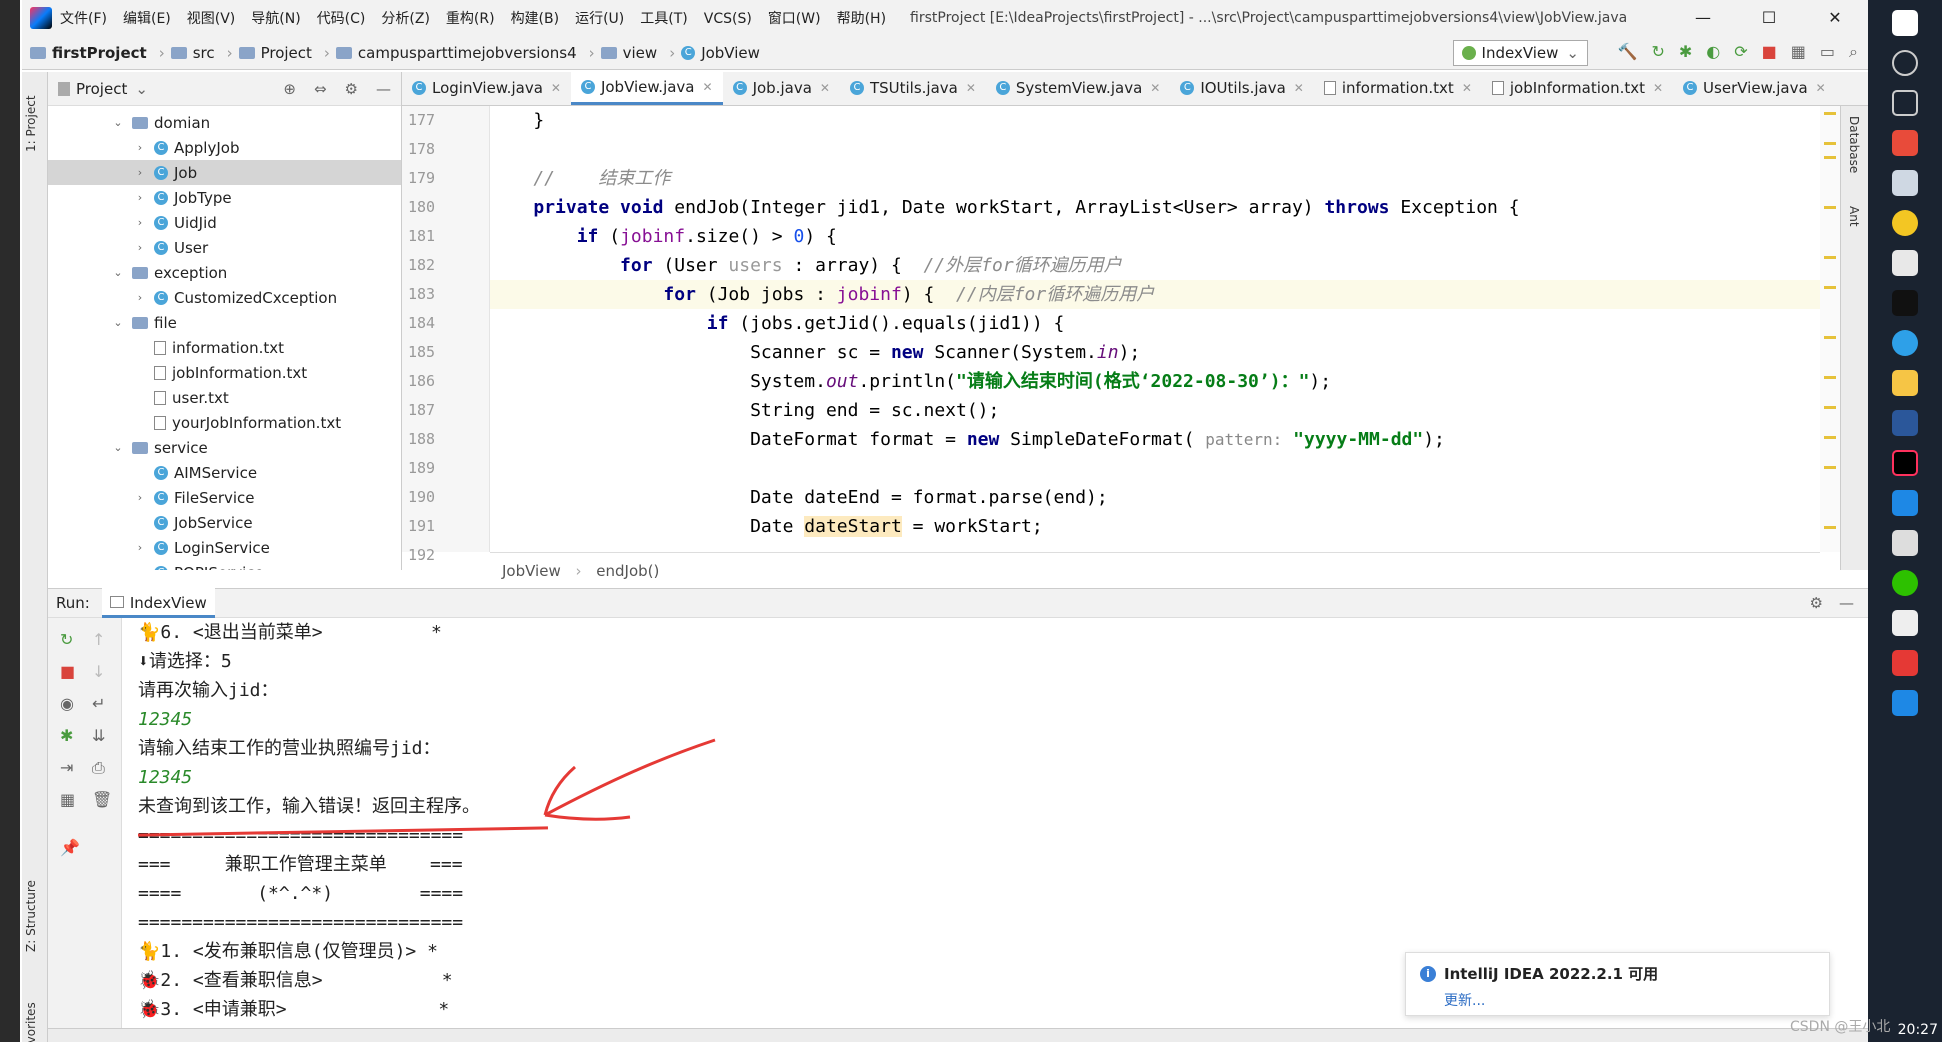 The image size is (1942, 1042). I want to click on tree-item: ⌄ exception, so click(224, 272).